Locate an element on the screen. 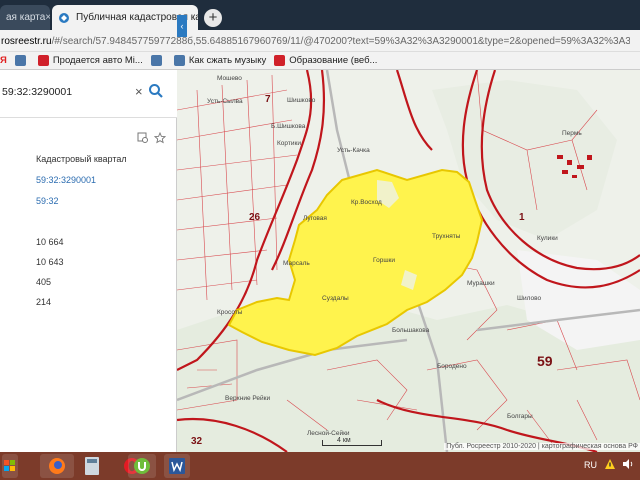 The height and width of the screenshot is (480, 640). zone-number: 1 is located at coordinates (522, 217).